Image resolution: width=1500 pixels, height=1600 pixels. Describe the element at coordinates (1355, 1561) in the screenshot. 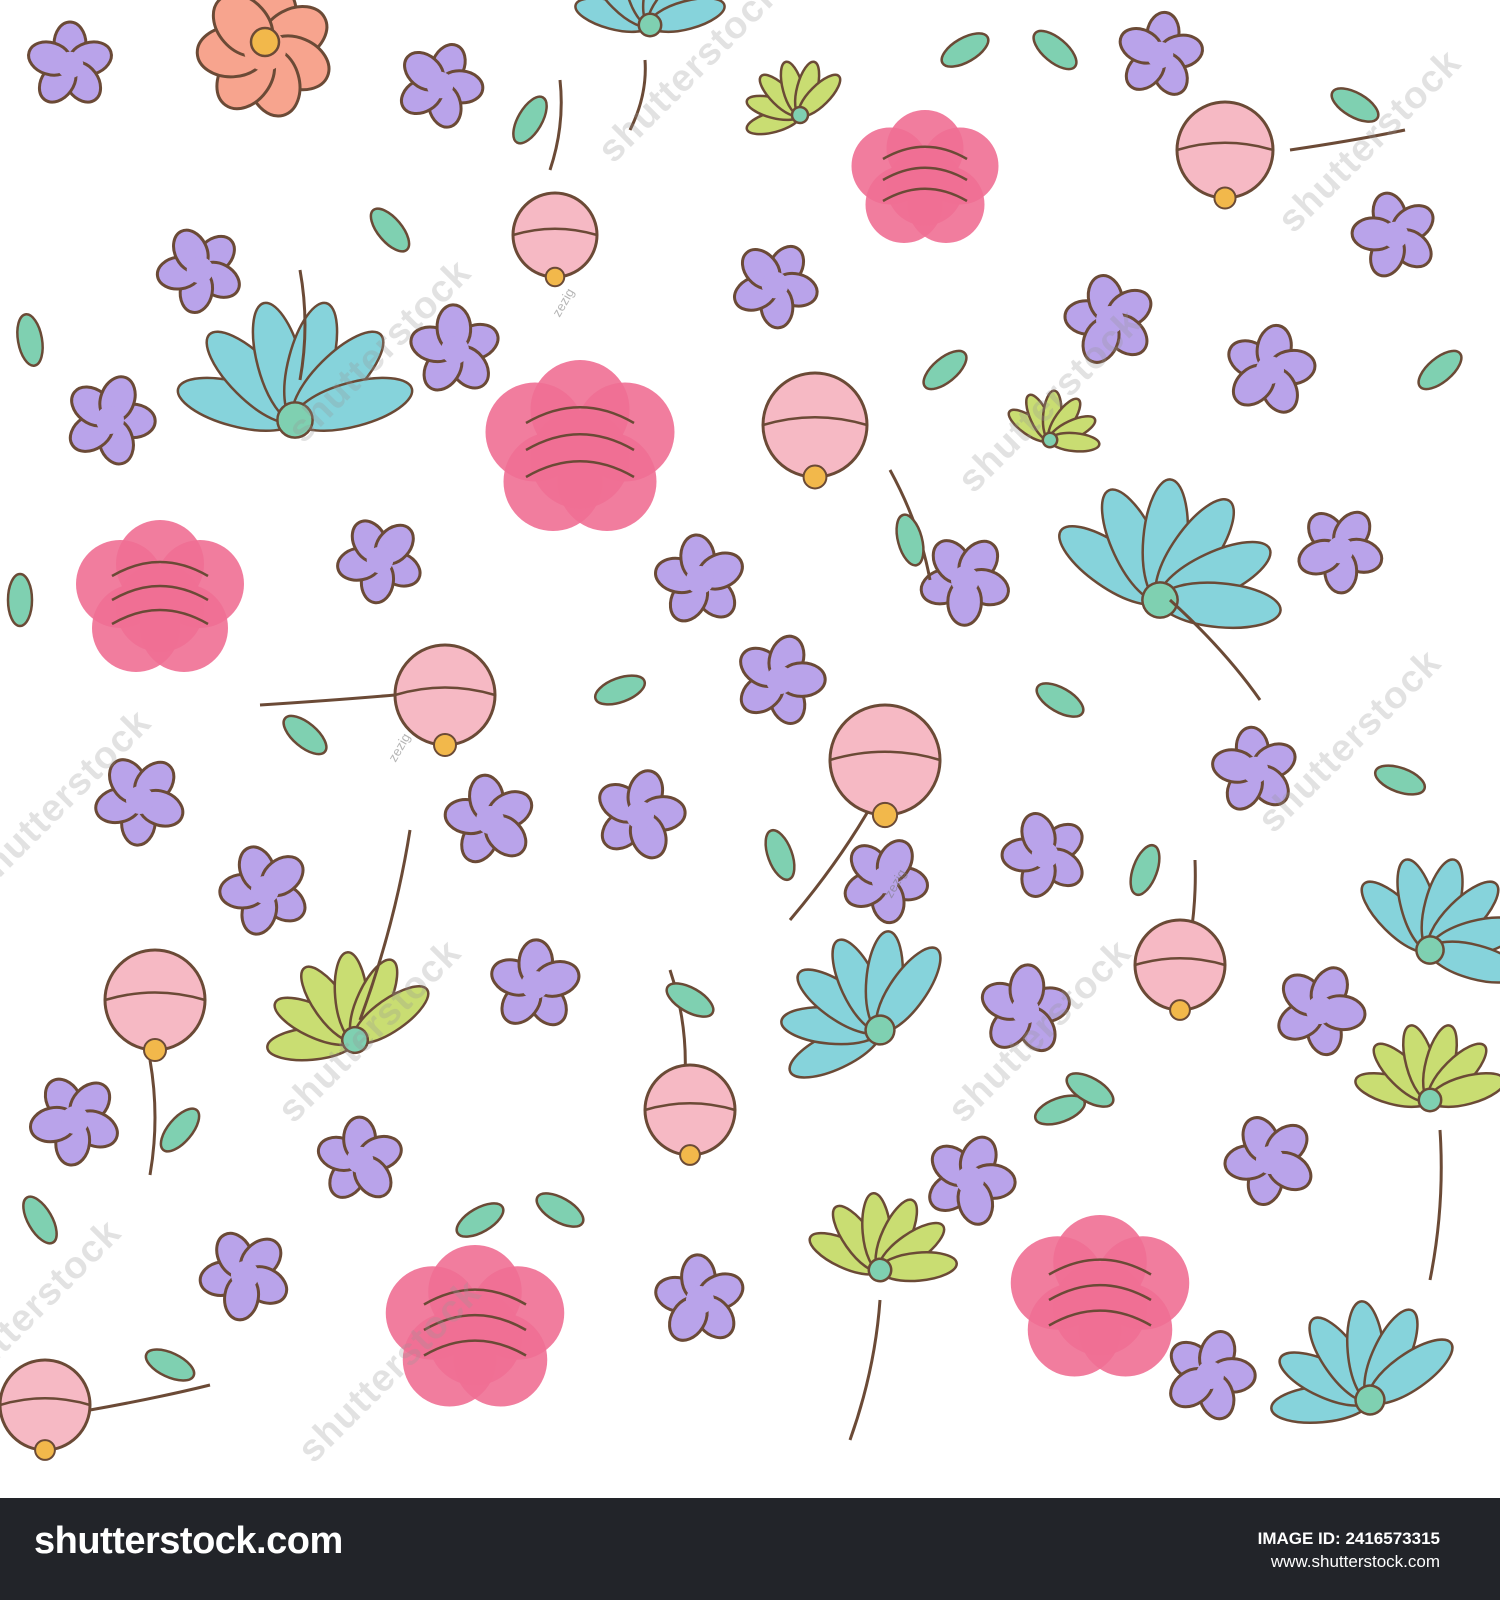

I see `footer-url: www.shutterstock.com` at that location.